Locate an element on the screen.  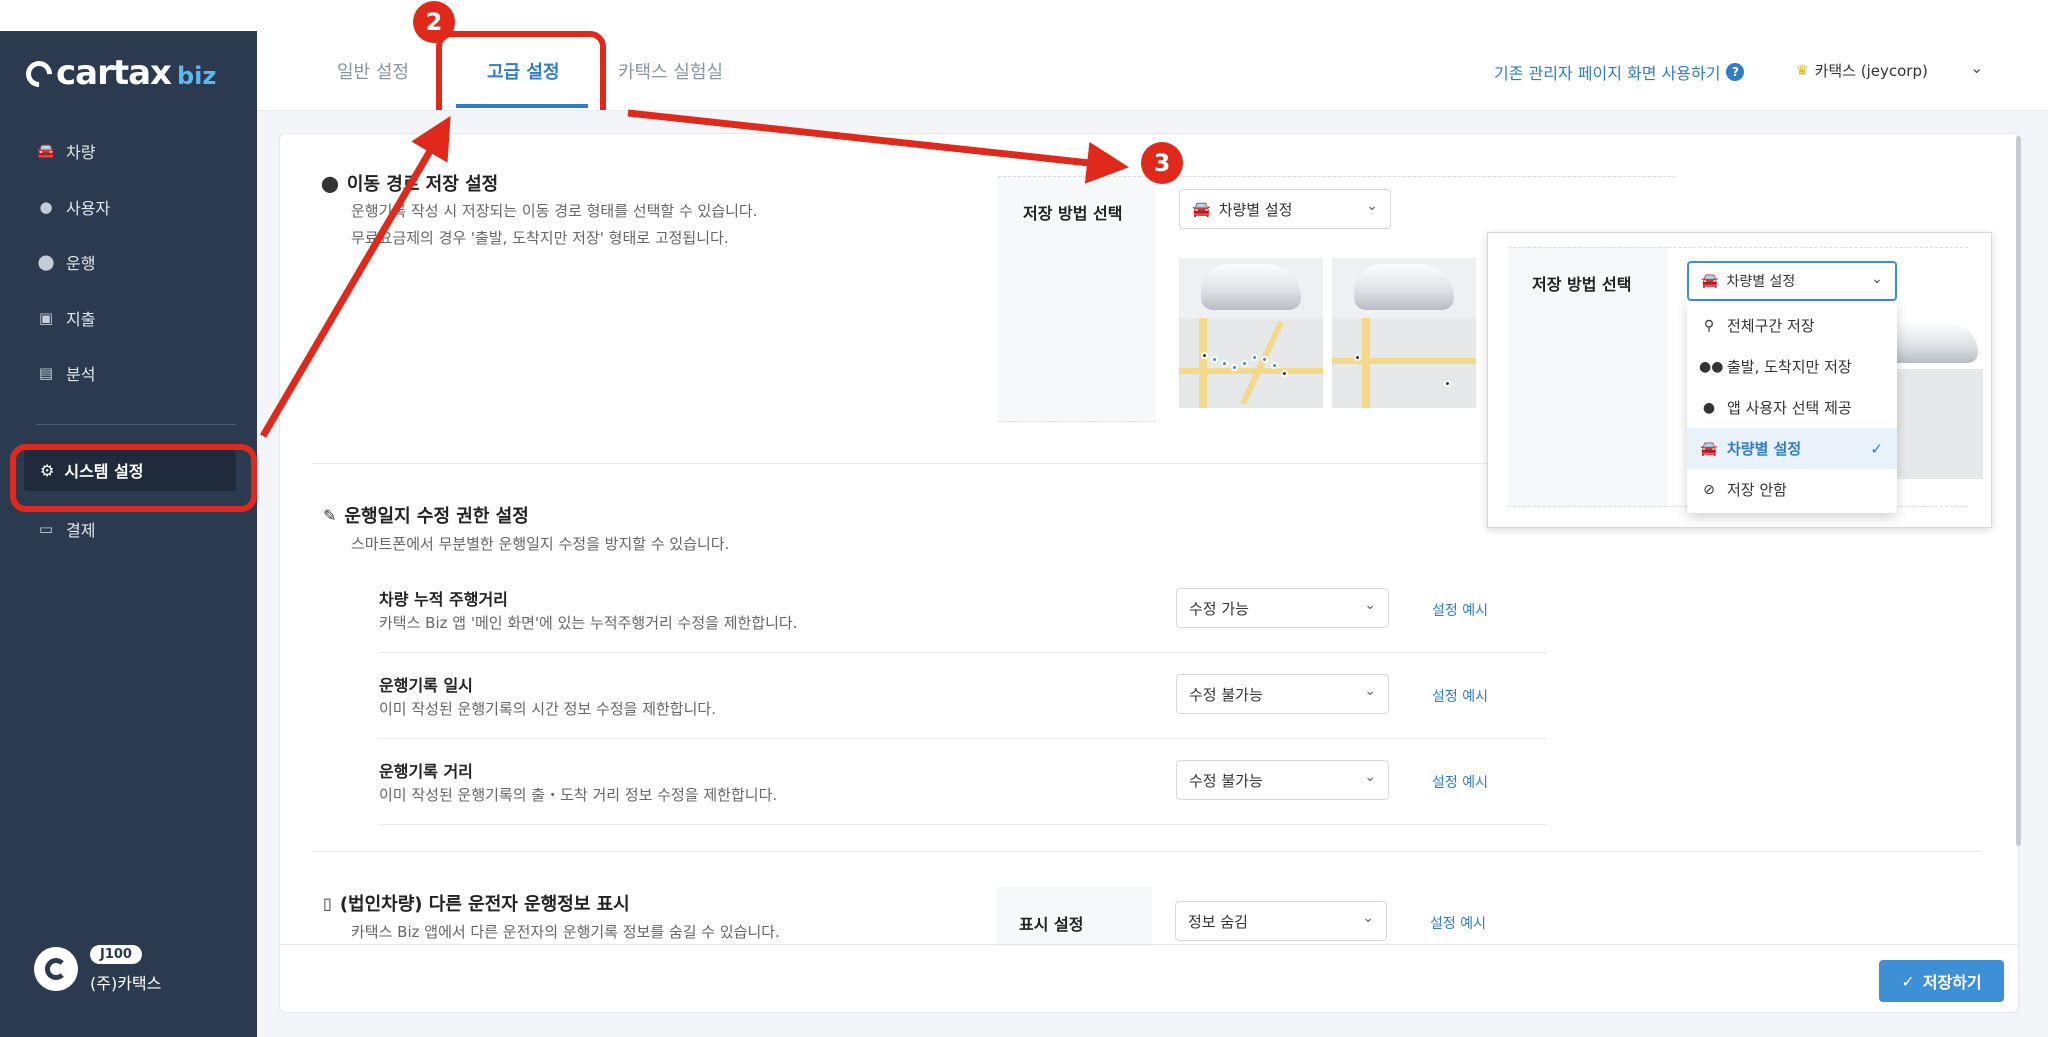
menu-option-label: 출발, 도착지만 저장 is located at coordinates (1789, 367).